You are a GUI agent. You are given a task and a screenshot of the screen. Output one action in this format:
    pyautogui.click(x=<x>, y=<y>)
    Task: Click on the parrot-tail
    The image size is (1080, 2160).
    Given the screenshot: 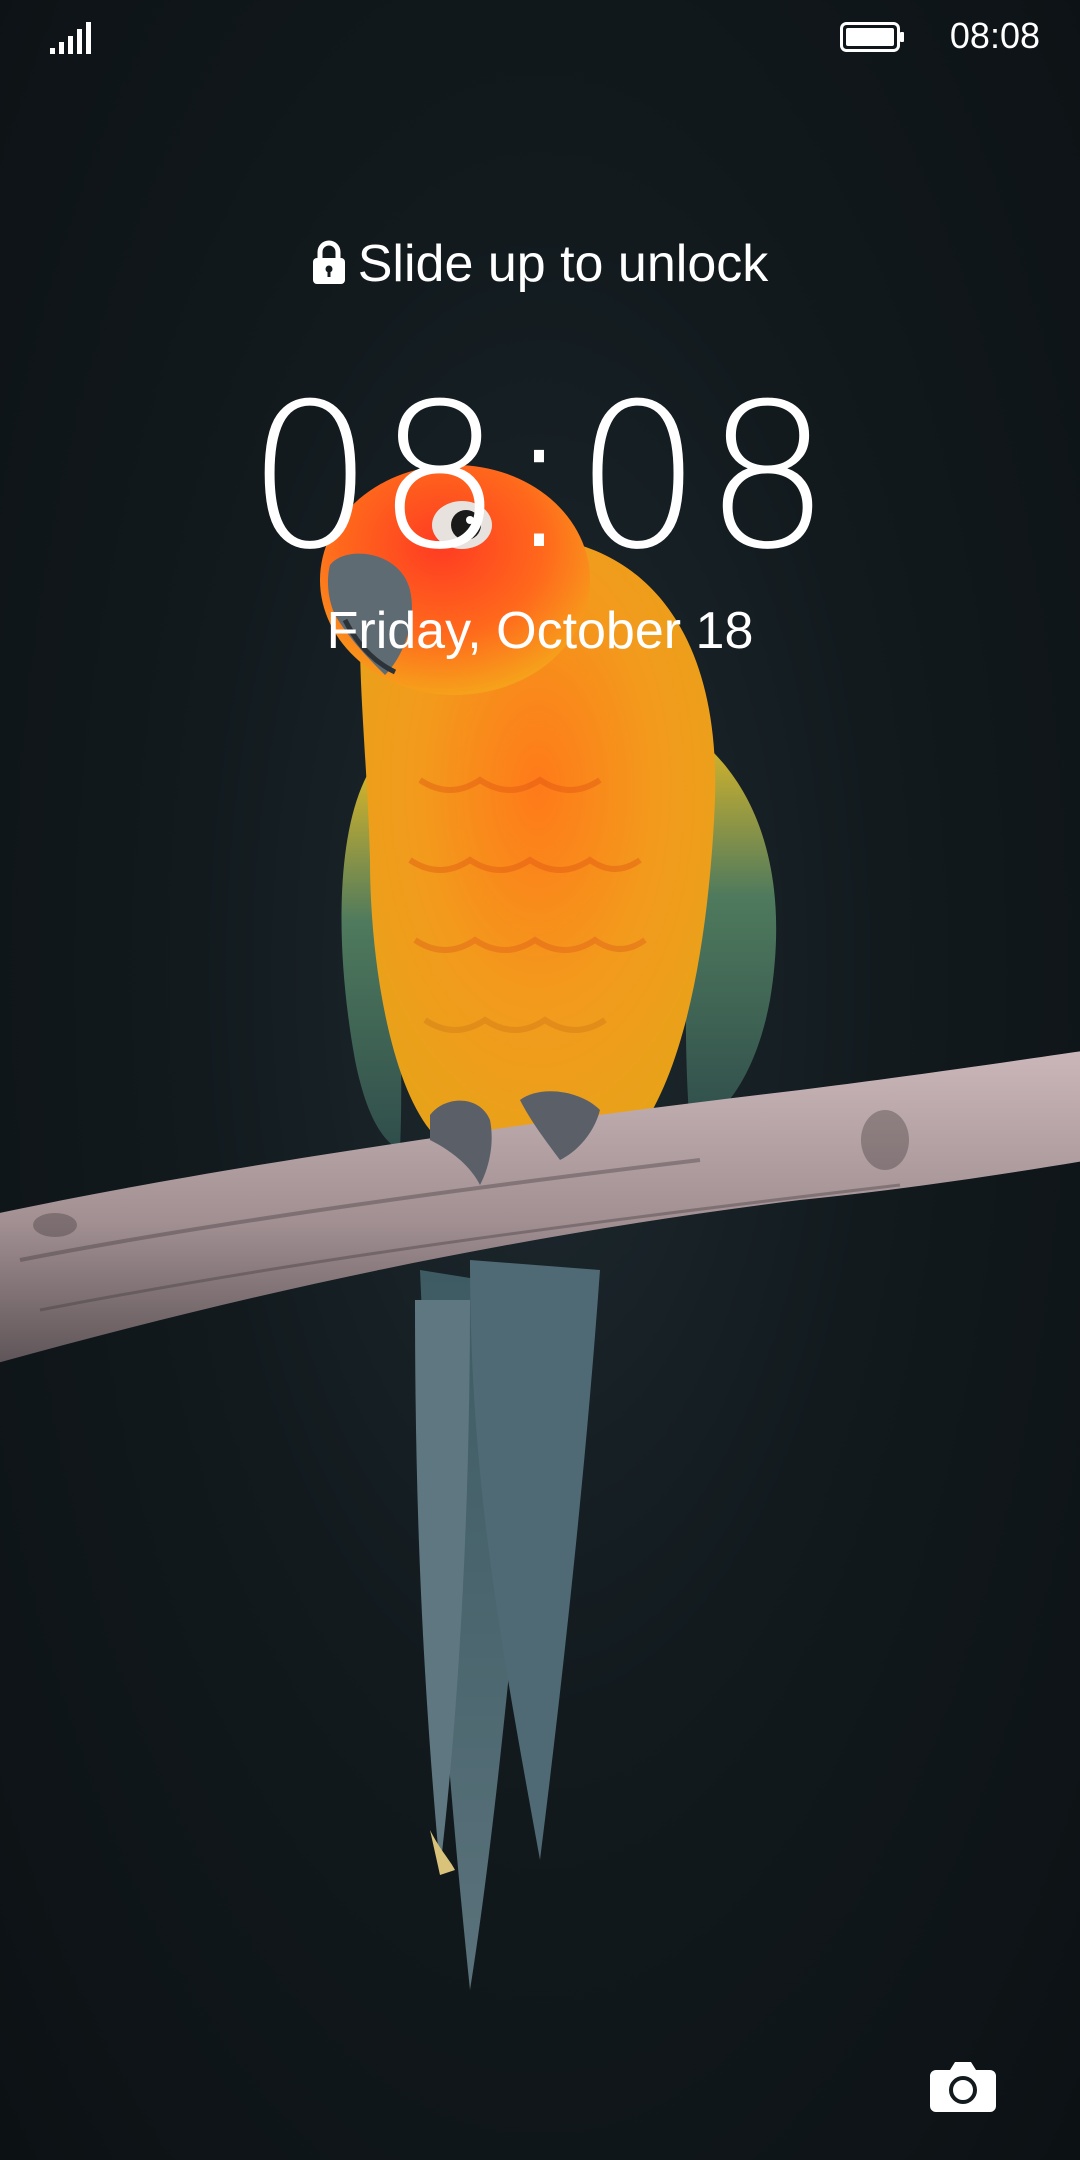 What is the action you would take?
    pyautogui.click(x=507, y=1625)
    